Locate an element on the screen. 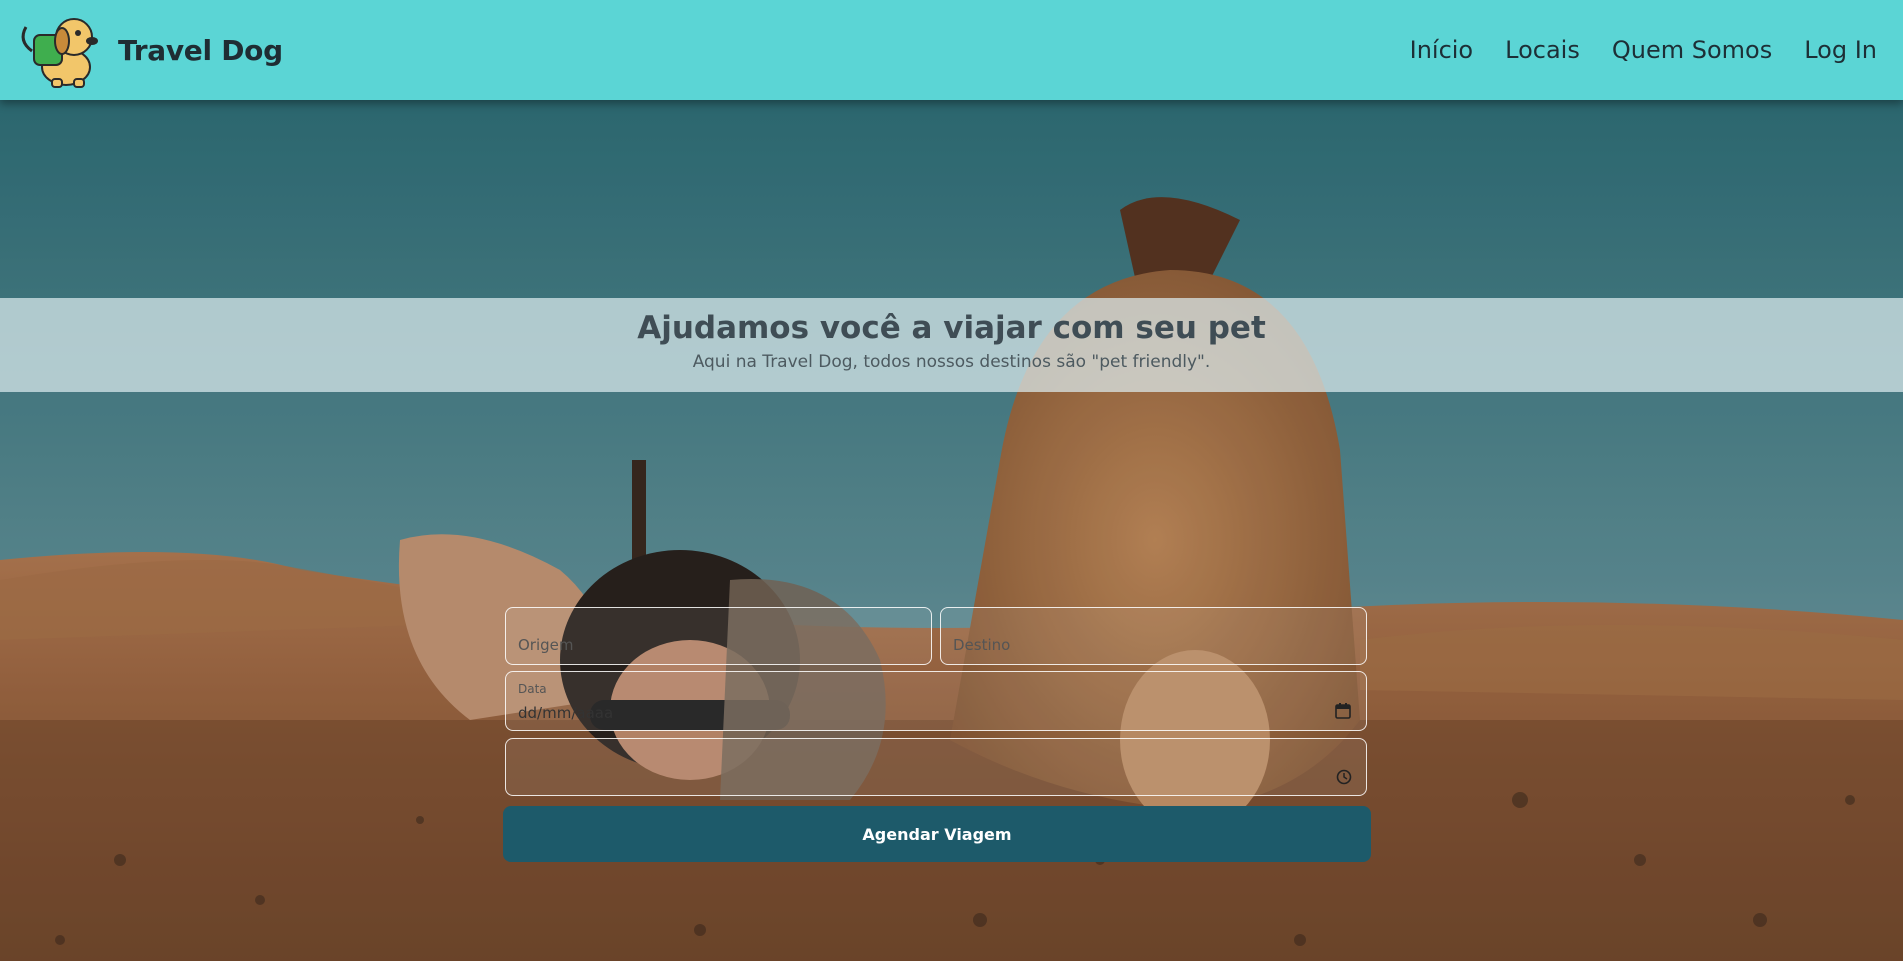 The height and width of the screenshot is (961, 1903). date-input: dd/mm/aaaa is located at coordinates (565, 713).